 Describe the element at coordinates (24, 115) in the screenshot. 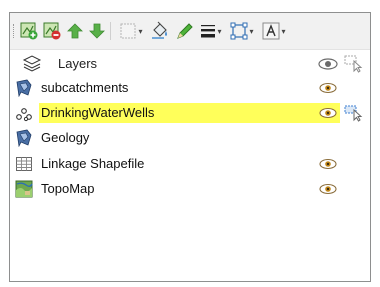

I see `point-layer-icon` at that location.